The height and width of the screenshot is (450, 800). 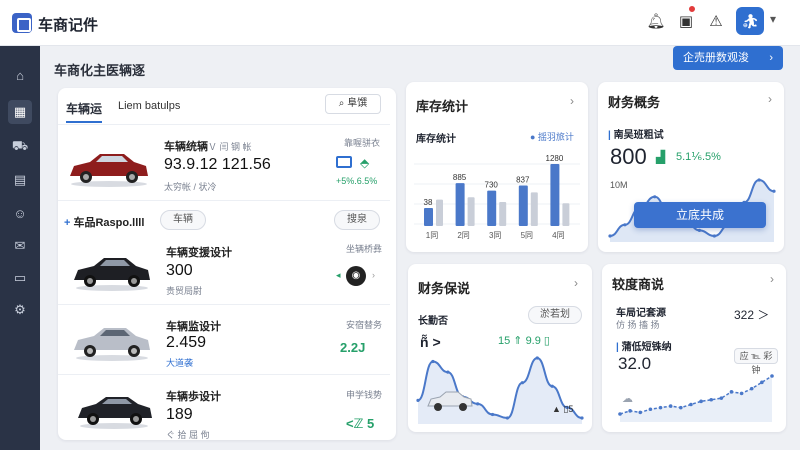 I want to click on inventory-title: 库存统计, so click(x=442, y=106).